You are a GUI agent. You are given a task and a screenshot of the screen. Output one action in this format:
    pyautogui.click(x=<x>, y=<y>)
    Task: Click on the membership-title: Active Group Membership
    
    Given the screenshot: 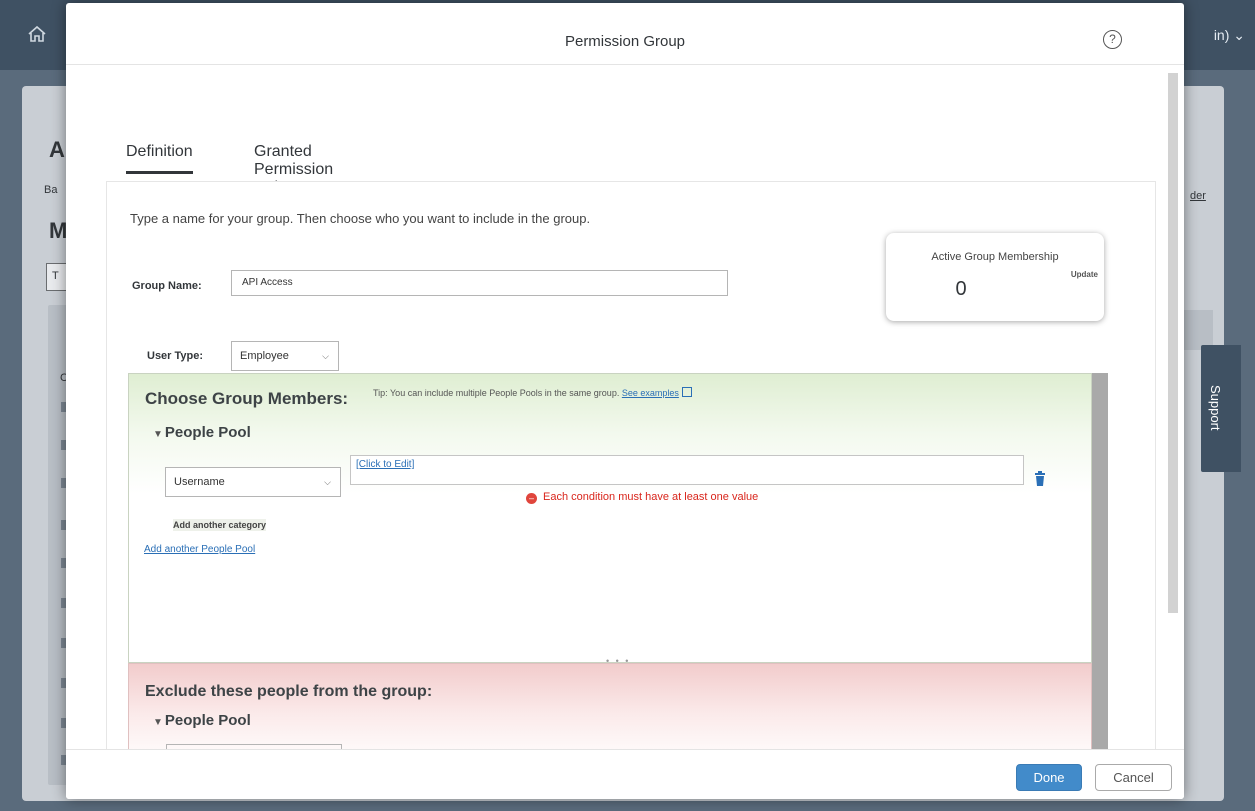 What is the action you would take?
    pyautogui.click(x=995, y=257)
    